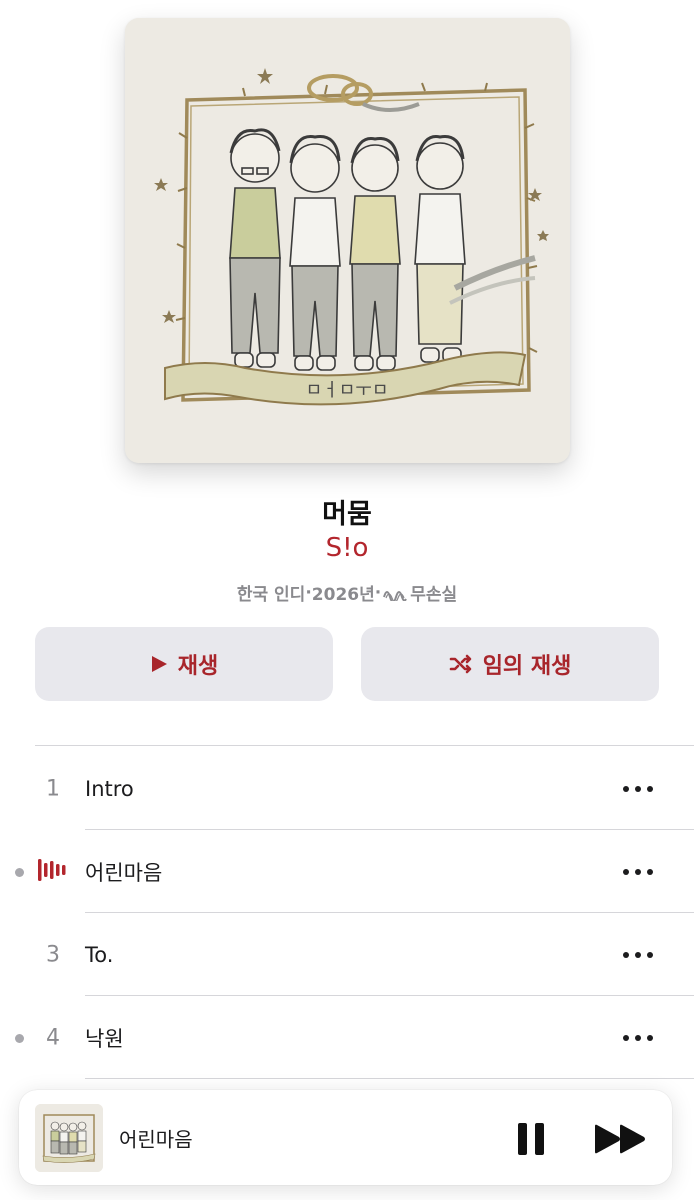  Describe the element at coordinates (198, 666) in the screenshot. I see `play-button-label: 재생` at that location.